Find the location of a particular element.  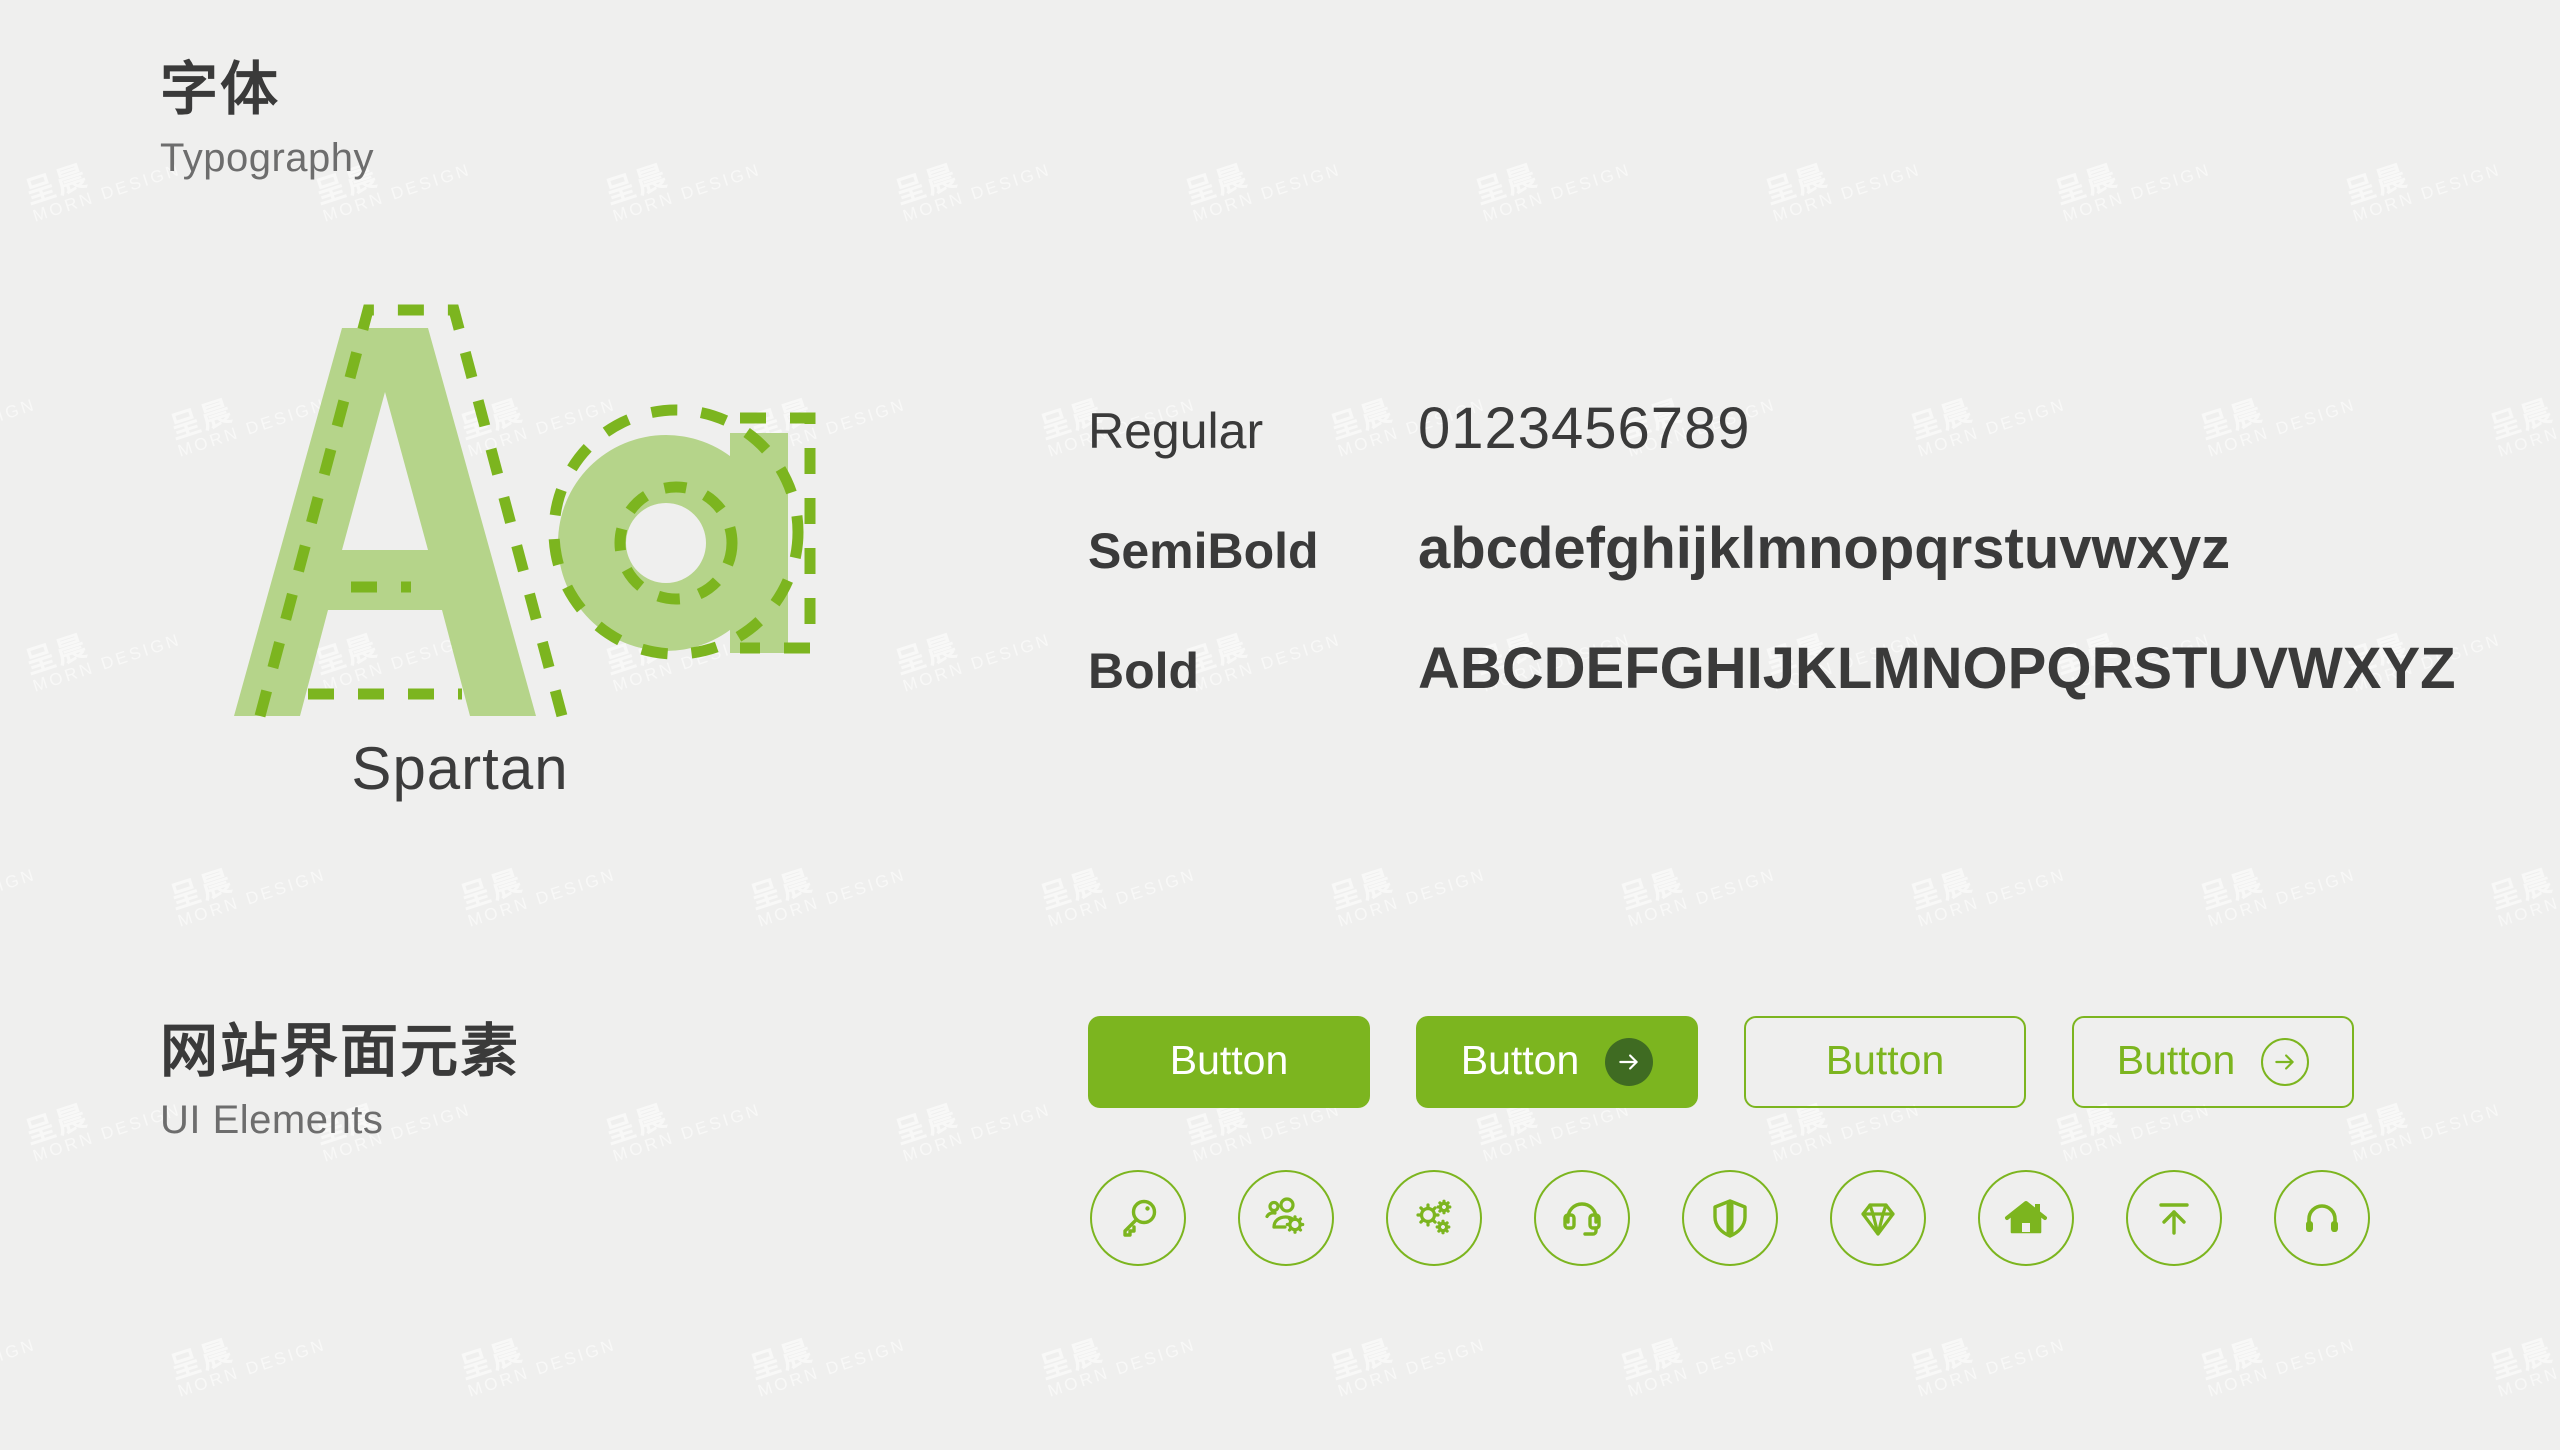

shield-icon is located at coordinates (1730, 1218).